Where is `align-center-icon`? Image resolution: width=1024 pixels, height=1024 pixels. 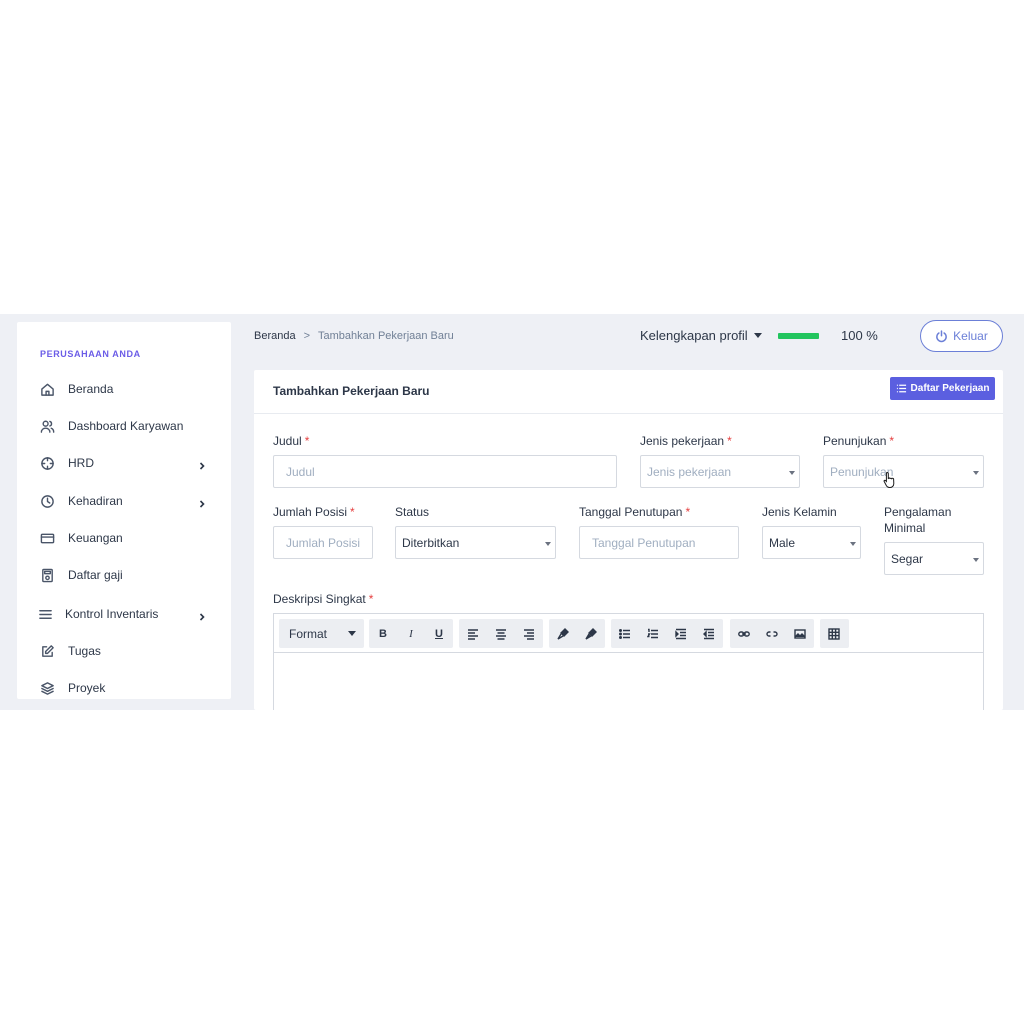
align-center-icon is located at coordinates (501, 634).